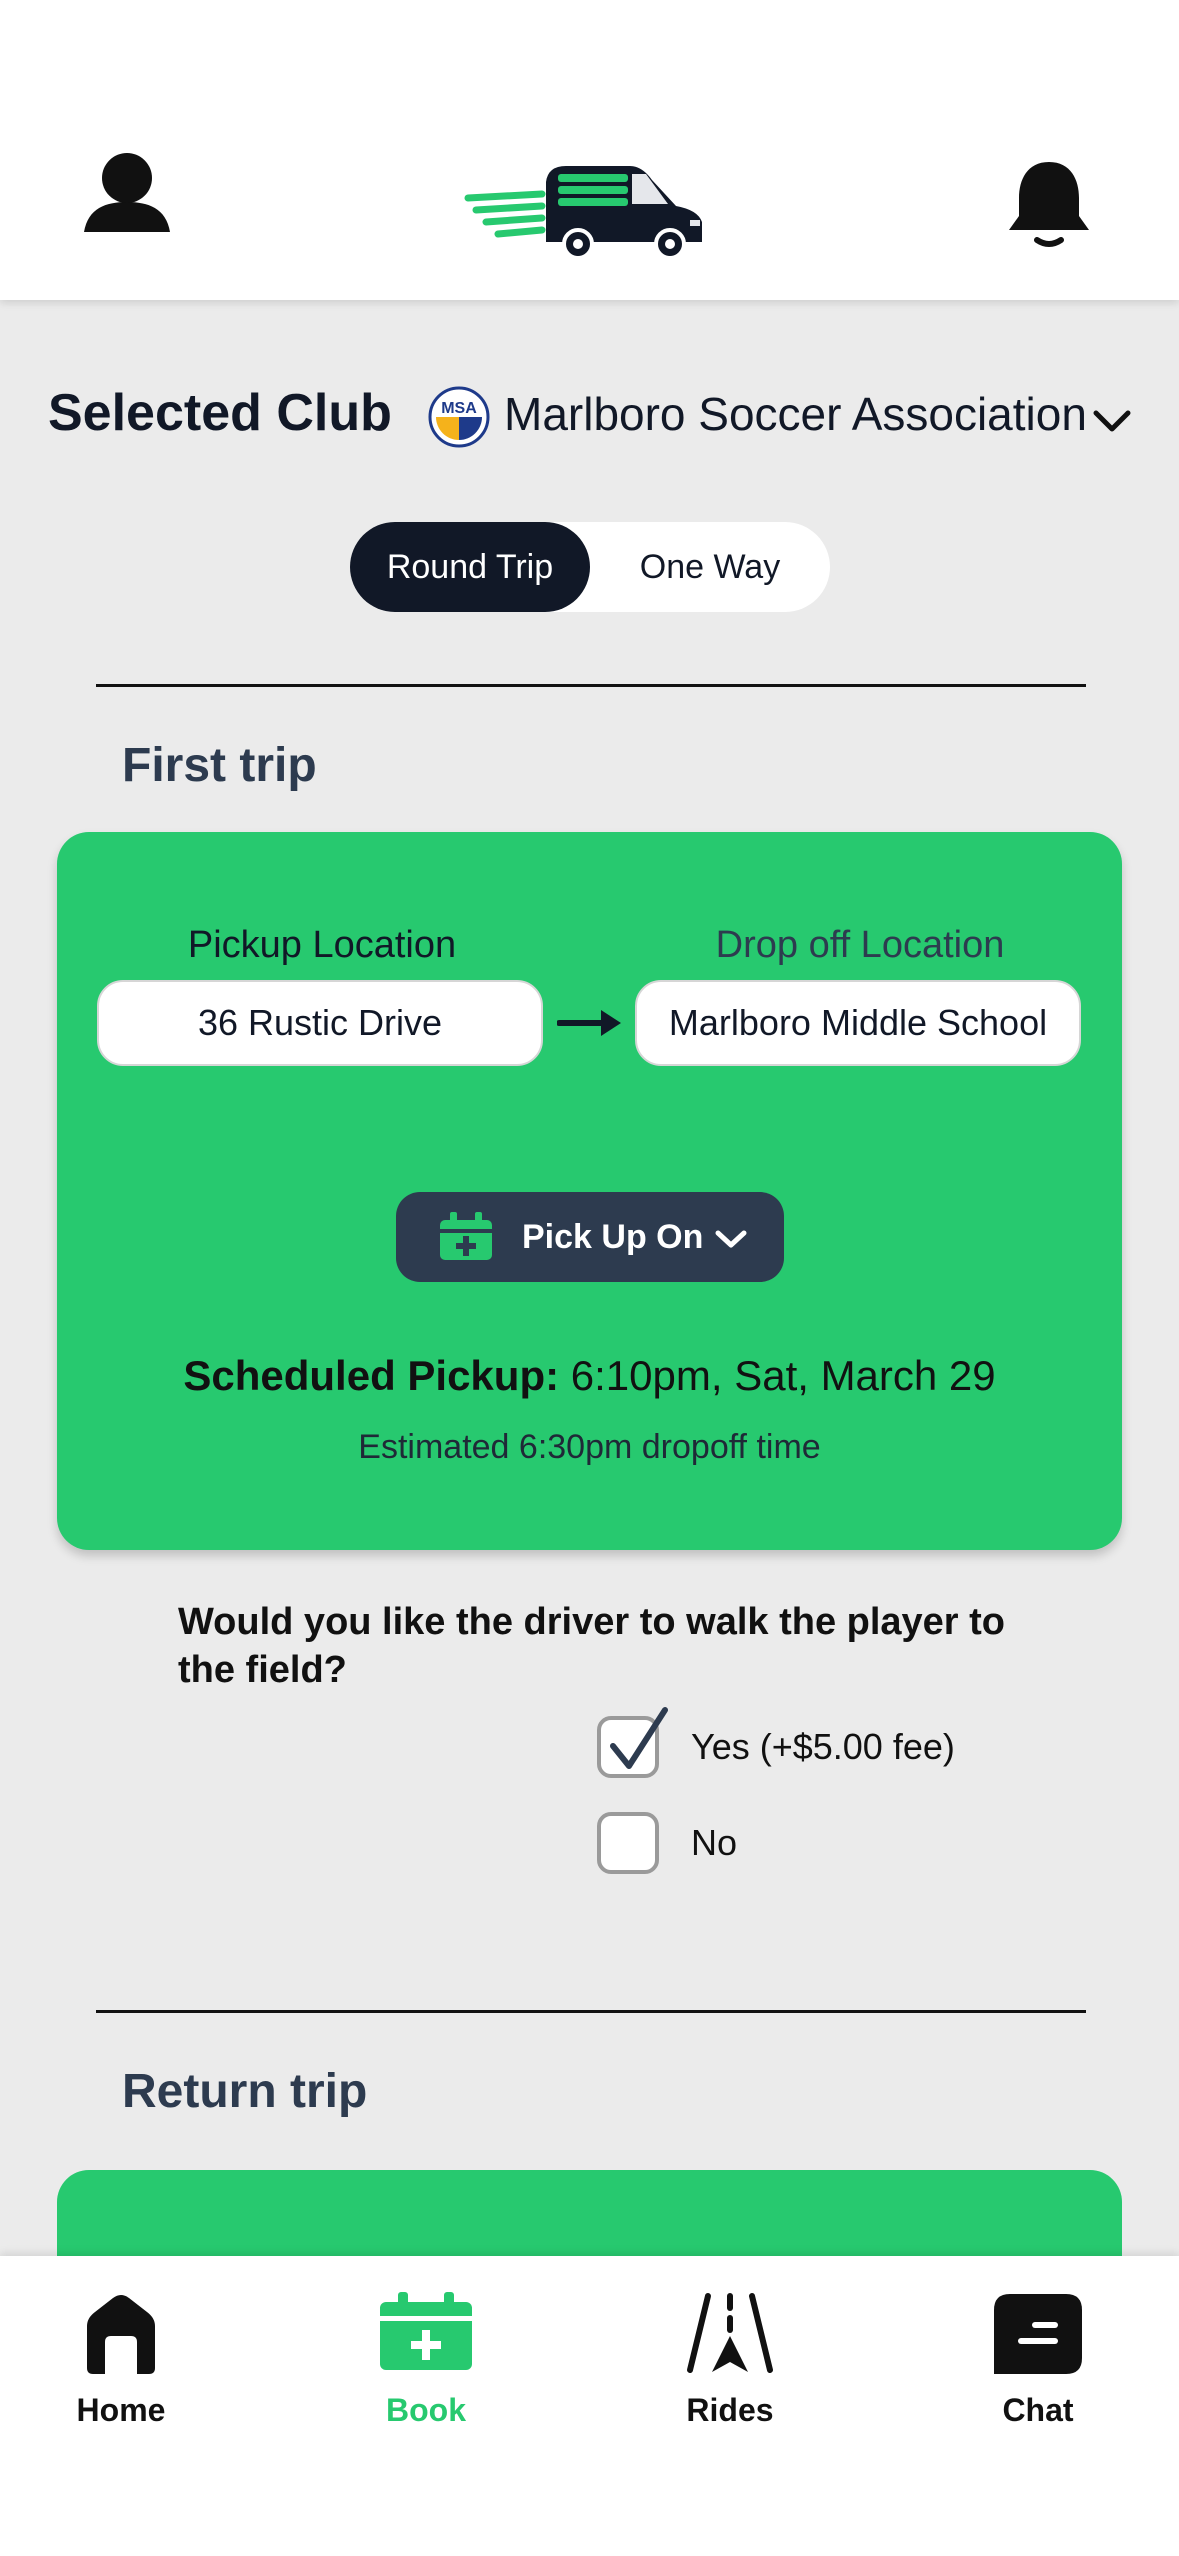  What do you see at coordinates (245, 2091) in the screenshot?
I see `return-trip-title: Return trip` at bounding box center [245, 2091].